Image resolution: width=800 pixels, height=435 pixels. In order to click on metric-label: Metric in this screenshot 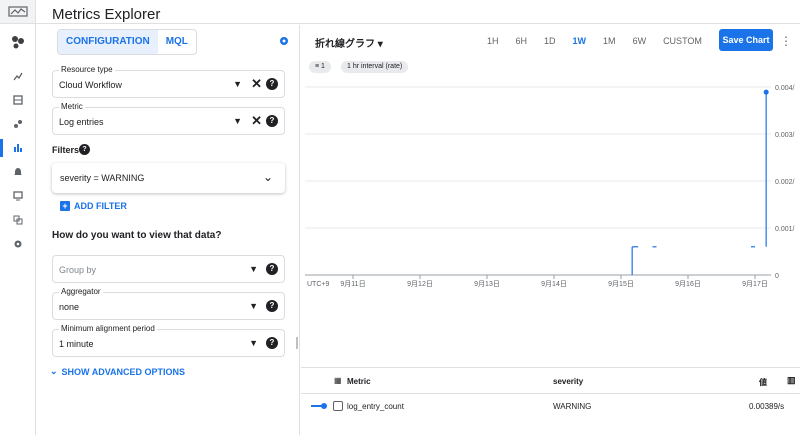, I will do `click(72, 106)`.